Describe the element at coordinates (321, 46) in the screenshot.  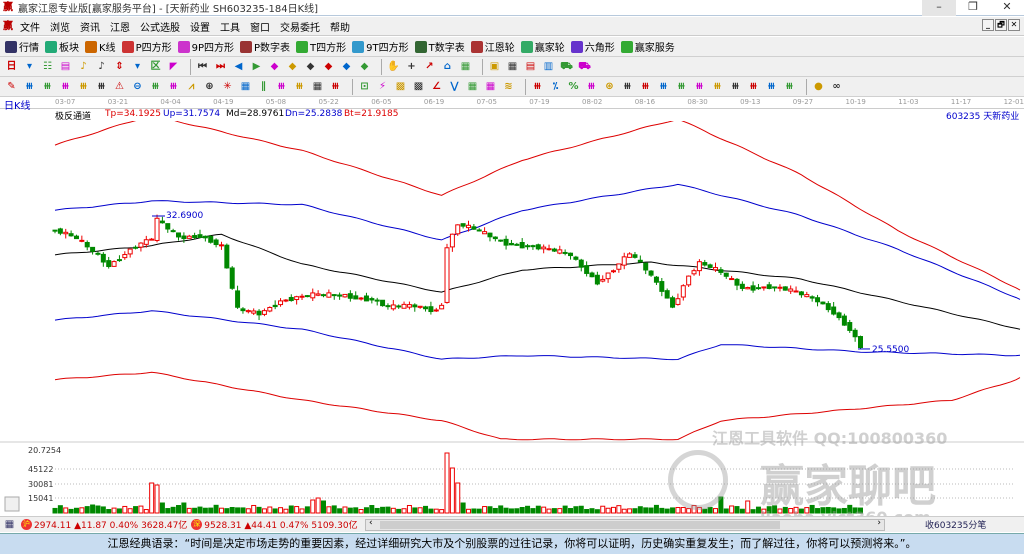
I see `toolbar-button: T四方形` at that location.